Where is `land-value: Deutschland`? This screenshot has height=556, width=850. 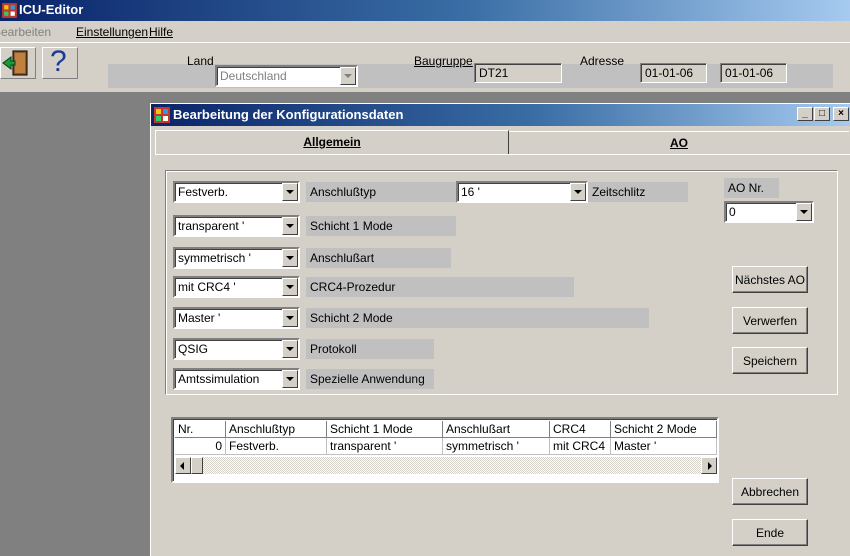 land-value: Deutschland is located at coordinates (253, 76).